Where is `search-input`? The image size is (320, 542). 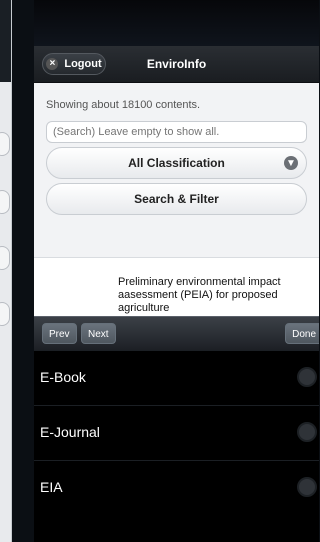 search-input is located at coordinates (176, 132).